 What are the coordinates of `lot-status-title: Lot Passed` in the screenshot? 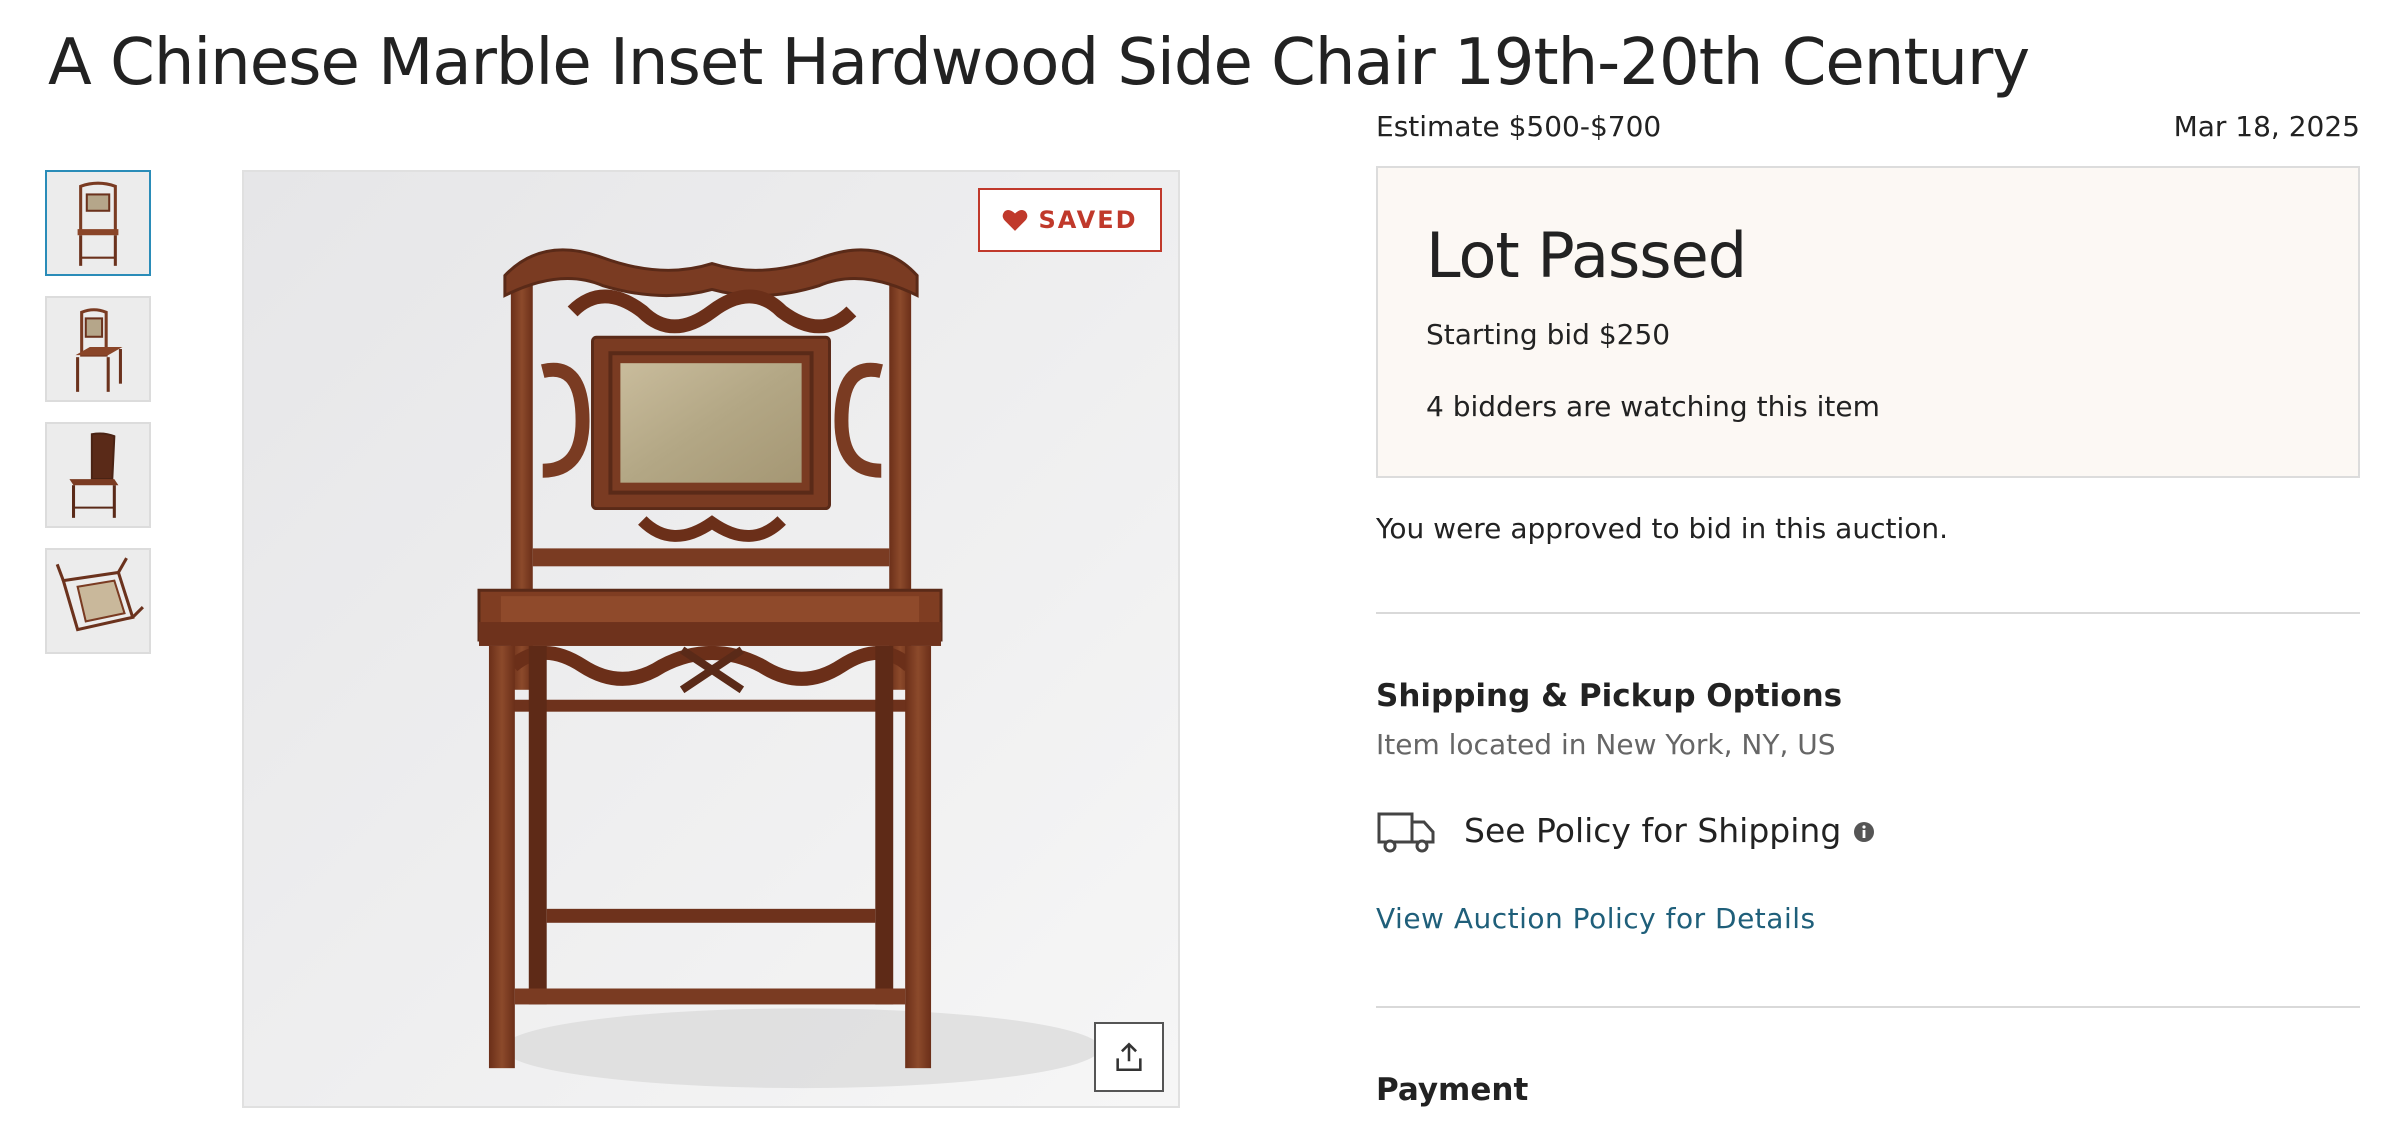 It's located at (1586, 255).